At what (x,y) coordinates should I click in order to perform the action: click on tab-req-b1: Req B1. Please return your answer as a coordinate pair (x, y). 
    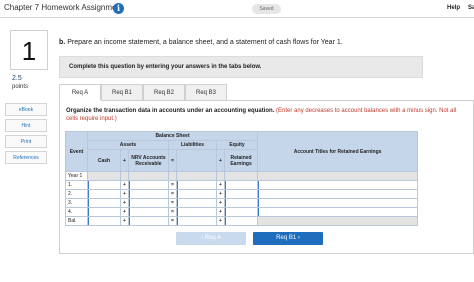
    Looking at the image, I should click on (122, 92).